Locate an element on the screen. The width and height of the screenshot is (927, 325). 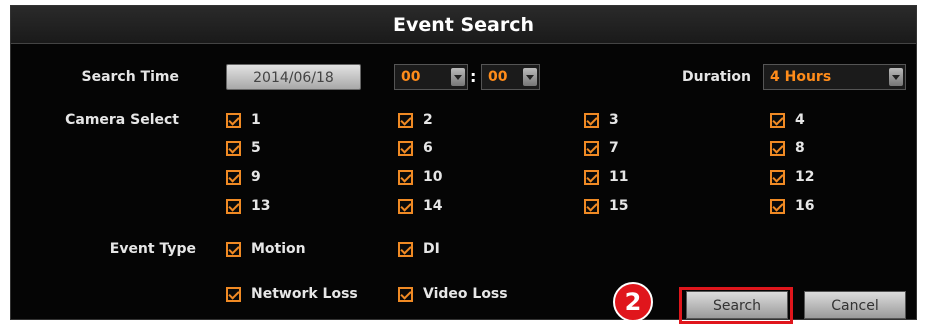
event-checkbox-di: DI is located at coordinates (419, 249).